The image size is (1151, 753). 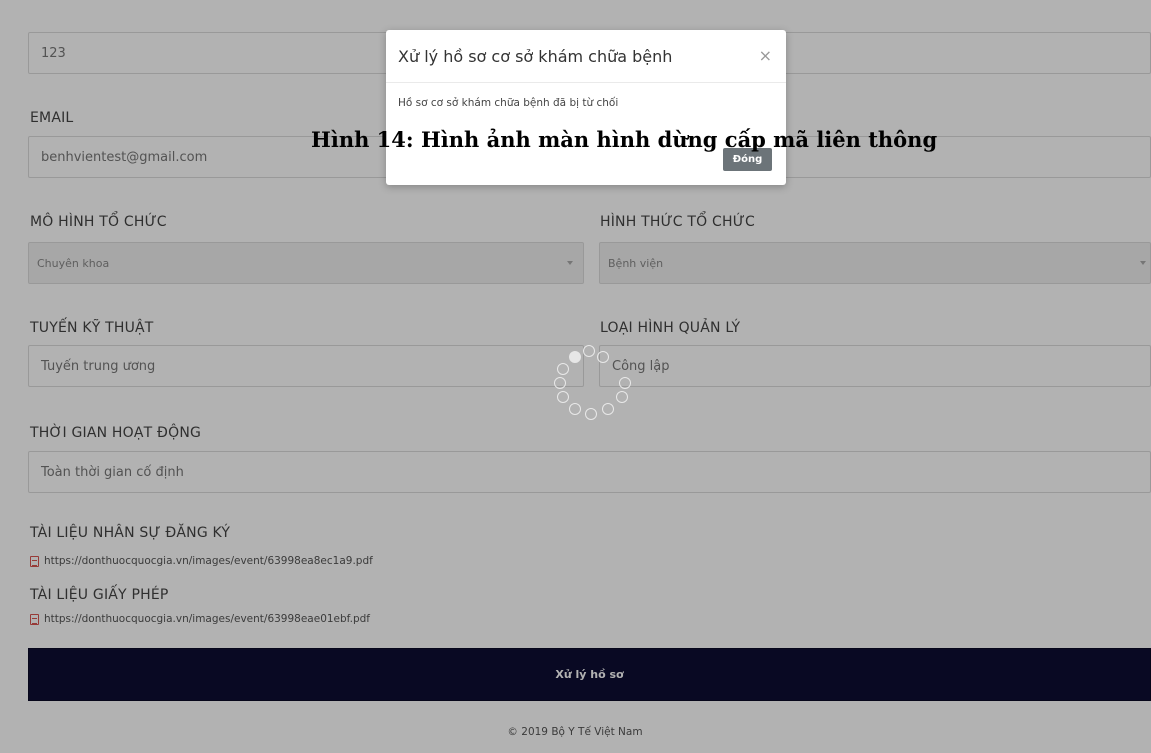 I want to click on dialog-divider, so click(x=586, y=82).